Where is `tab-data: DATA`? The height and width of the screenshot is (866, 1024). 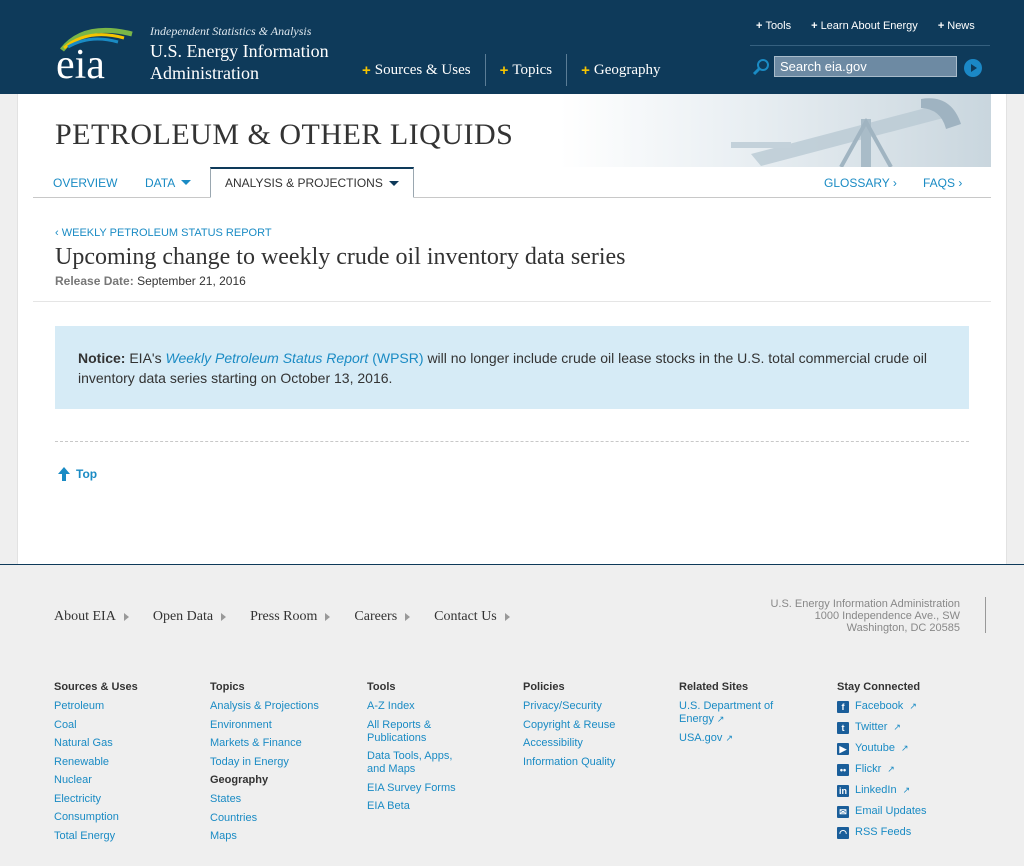
tab-data: DATA is located at coordinates (168, 182).